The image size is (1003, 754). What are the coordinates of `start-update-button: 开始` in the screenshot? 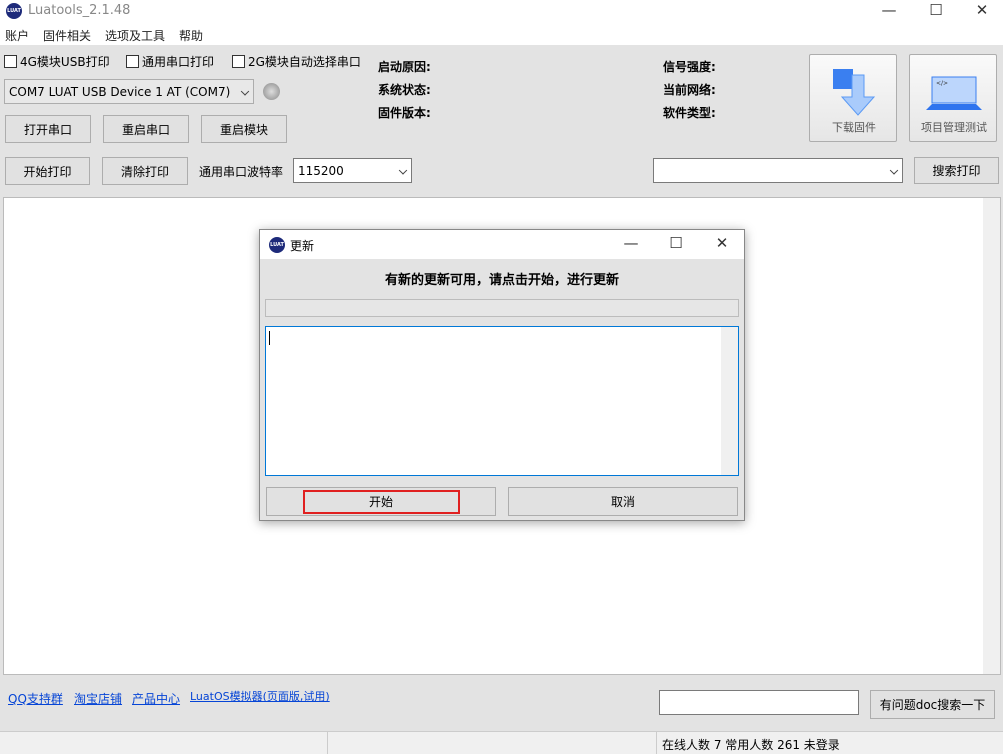 It's located at (381, 501).